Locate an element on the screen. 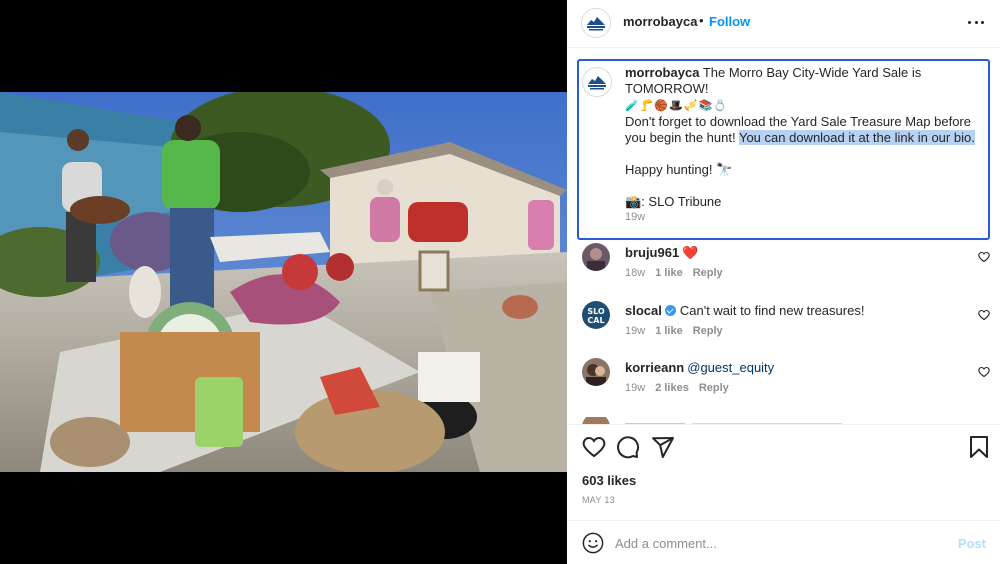 This screenshot has width=1000, height=564. caption-username: morrobayca is located at coordinates (662, 72).